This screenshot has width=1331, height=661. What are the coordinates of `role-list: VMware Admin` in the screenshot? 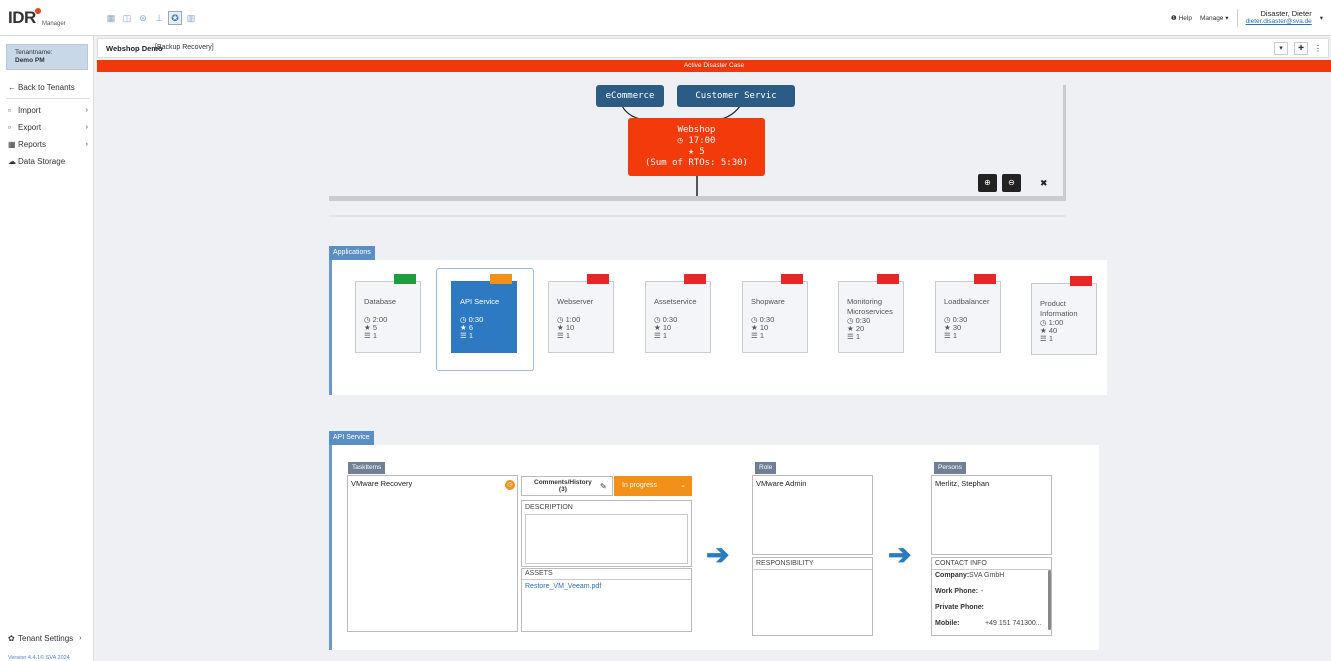 It's located at (812, 515).